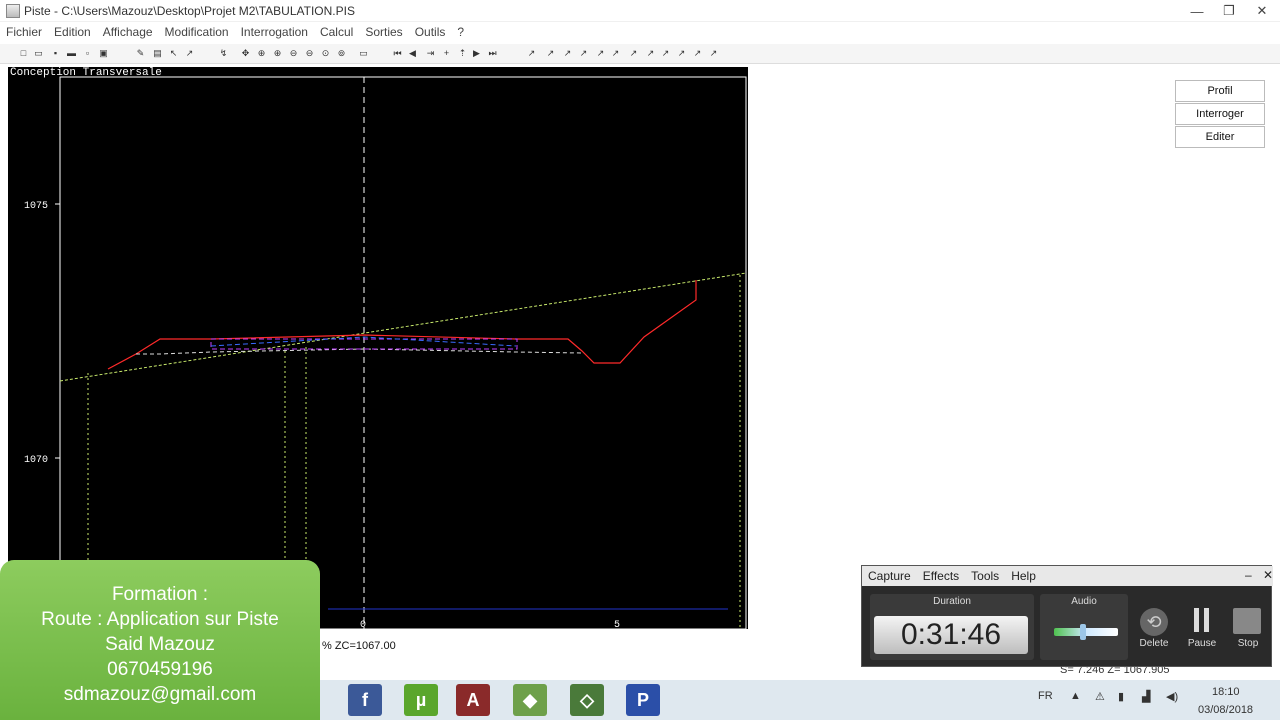 This screenshot has height=720, width=1280. What do you see at coordinates (473, 700) in the screenshot?
I see `autocad-icon: A` at bounding box center [473, 700].